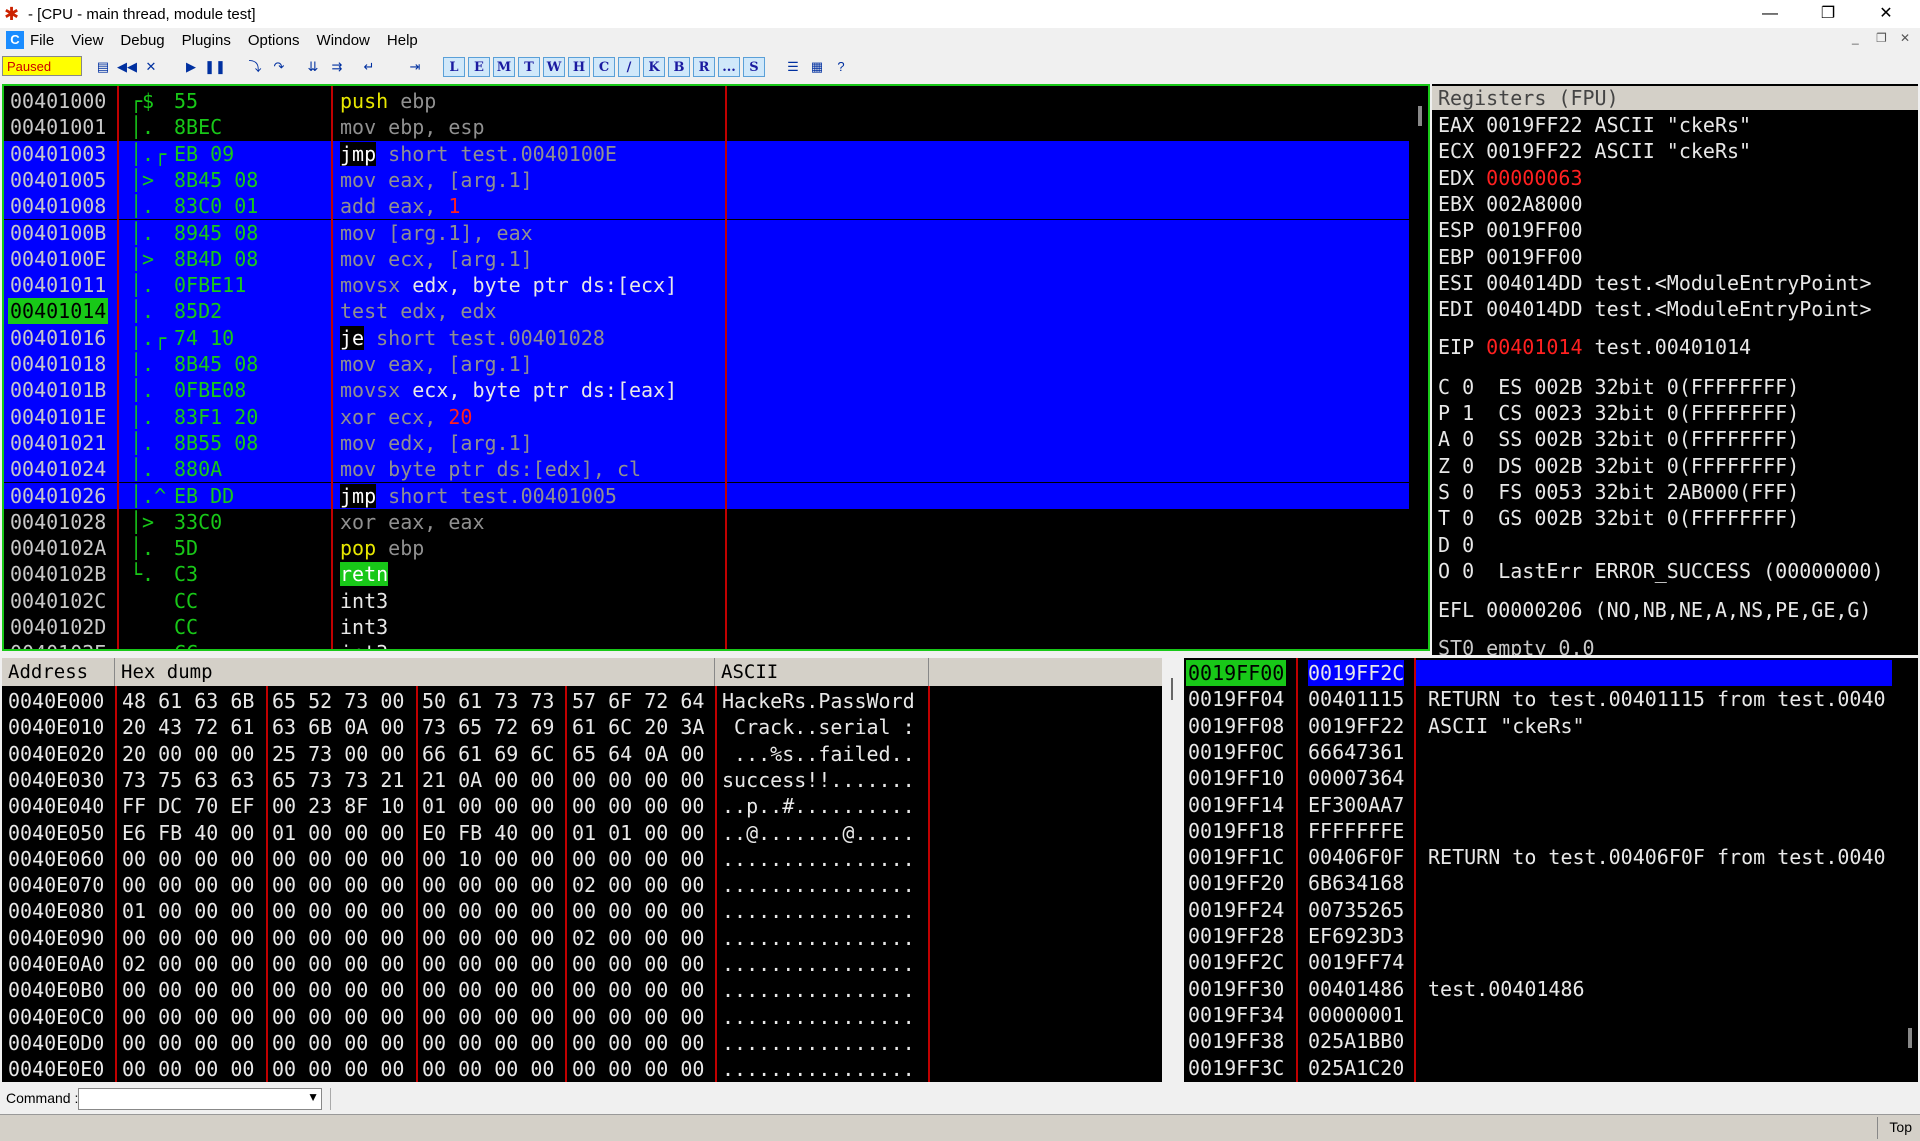  I want to click on trace-over-icon: ⇉, so click(337, 67).